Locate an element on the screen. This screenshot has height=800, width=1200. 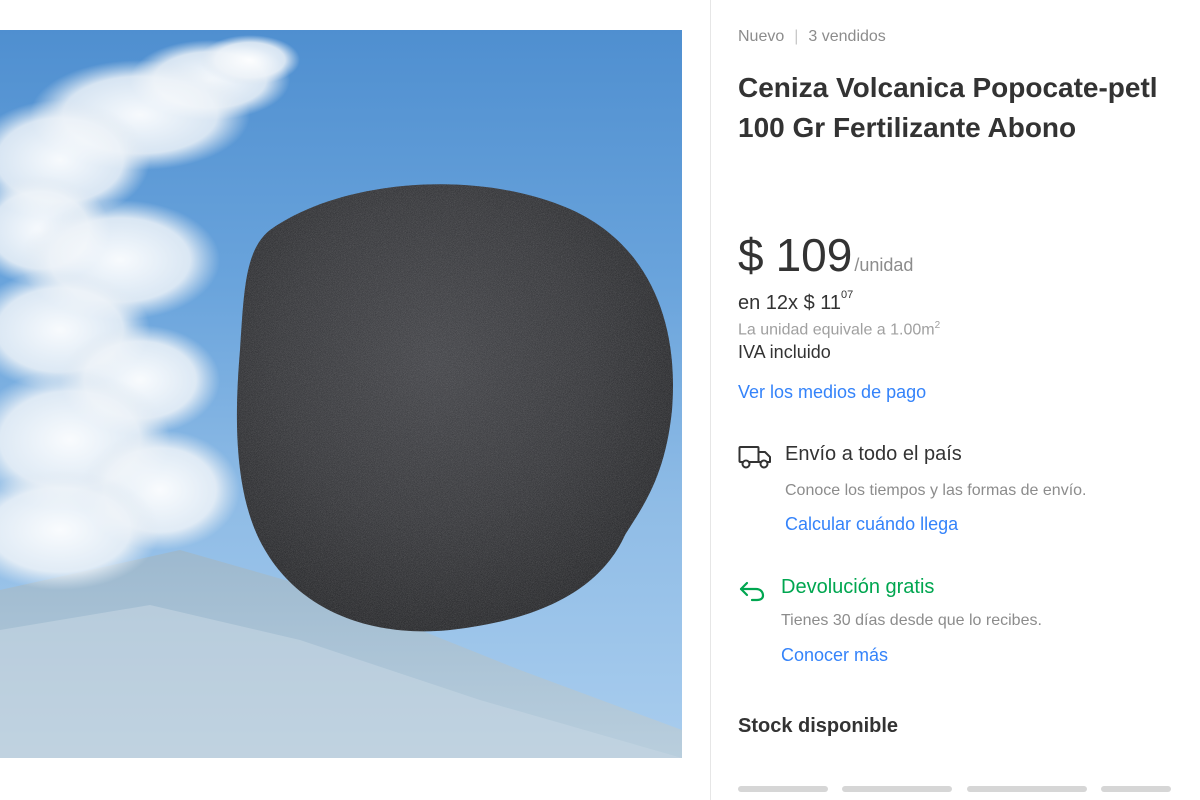
free-return-title: Devolución gratis is located at coordinates (858, 587).